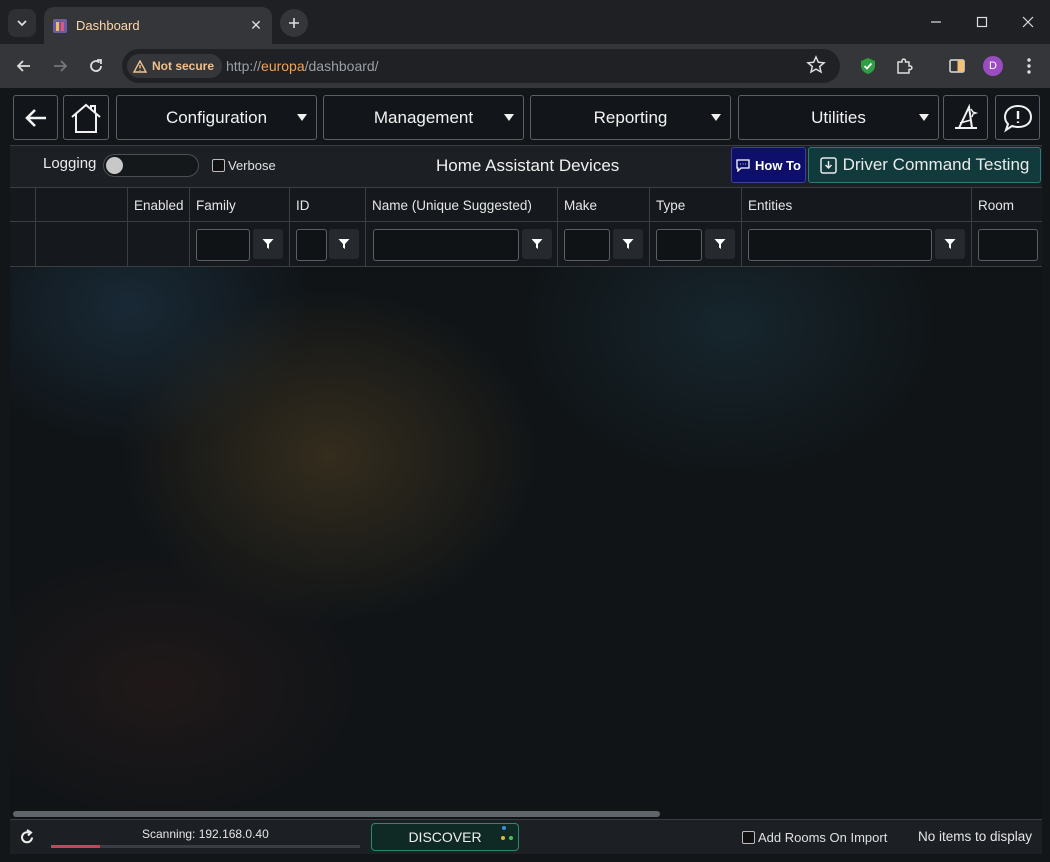 The width and height of the screenshot is (1050, 862). What do you see at coordinates (823, 837) in the screenshot?
I see `add-rooms-label: Add Rooms On Import` at bounding box center [823, 837].